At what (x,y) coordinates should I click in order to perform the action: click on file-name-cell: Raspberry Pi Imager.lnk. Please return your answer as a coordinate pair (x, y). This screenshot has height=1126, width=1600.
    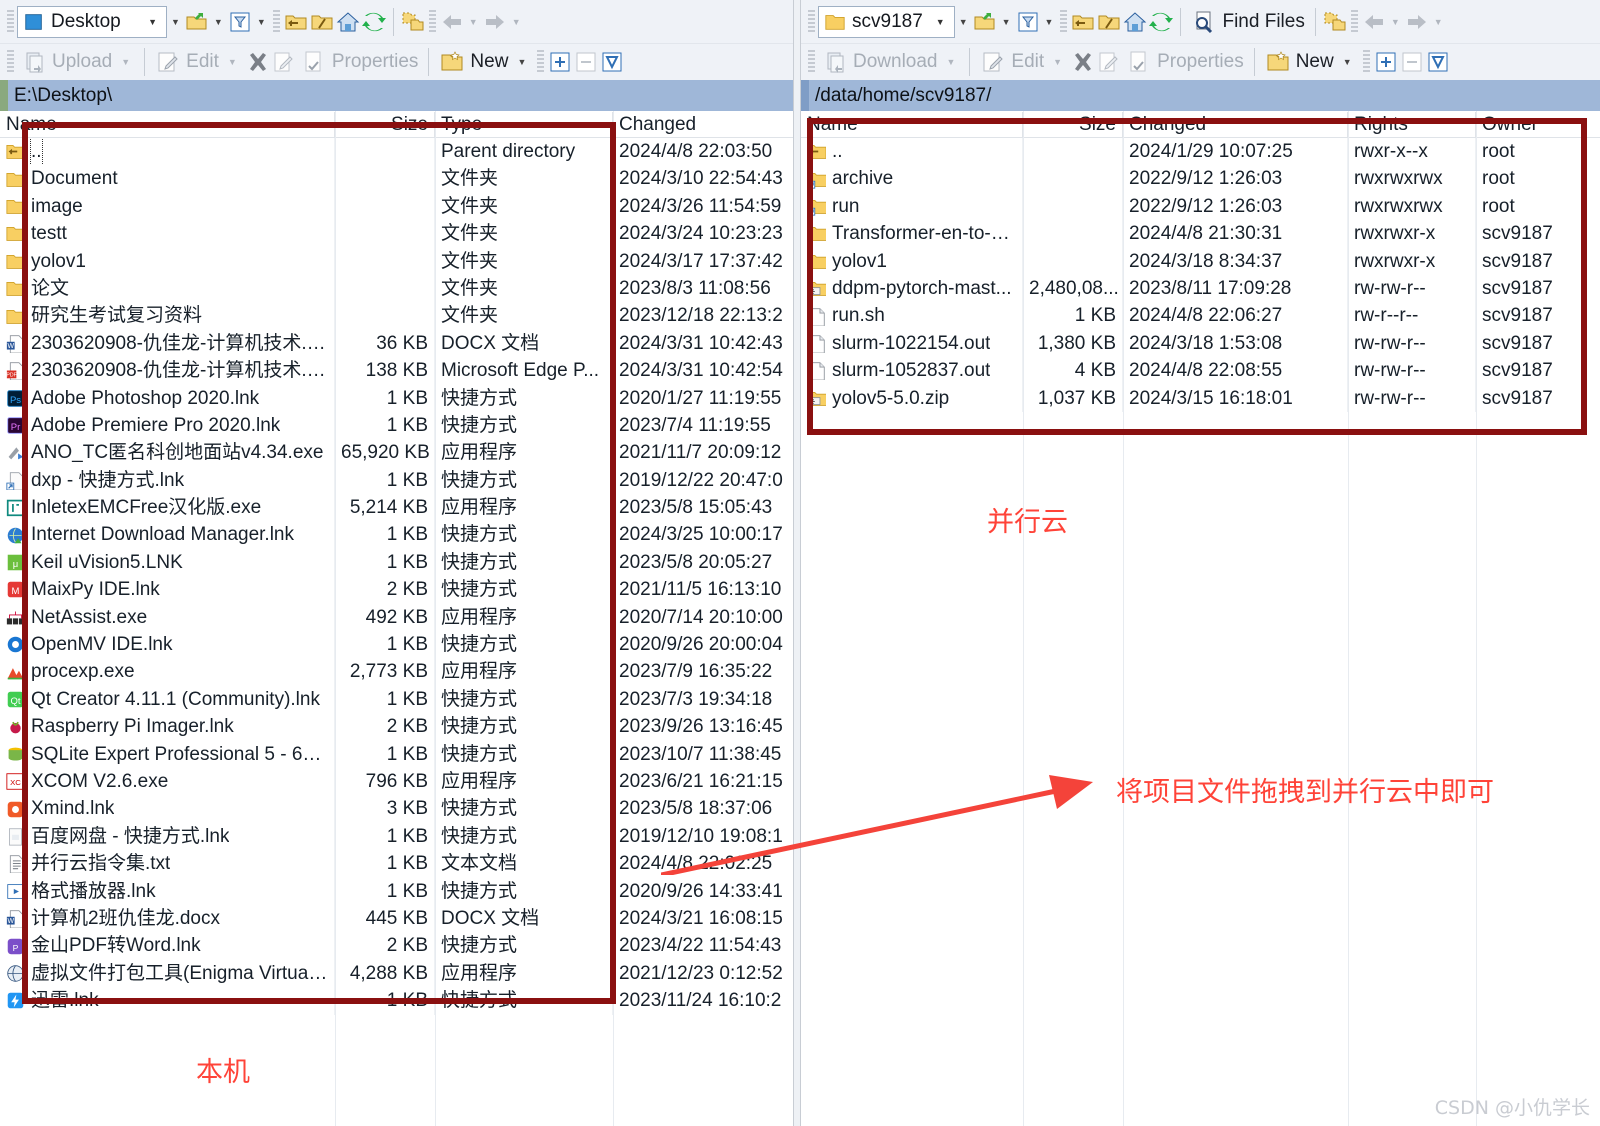
    Looking at the image, I should click on (167, 727).